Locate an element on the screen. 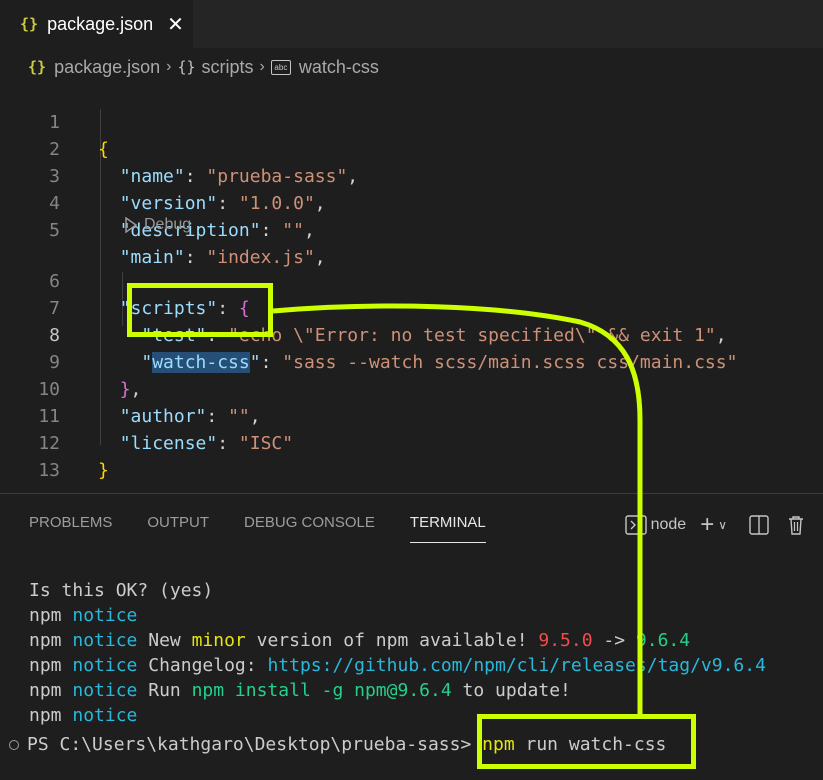 The image size is (823, 780). terminal-name: node is located at coordinates (669, 525).